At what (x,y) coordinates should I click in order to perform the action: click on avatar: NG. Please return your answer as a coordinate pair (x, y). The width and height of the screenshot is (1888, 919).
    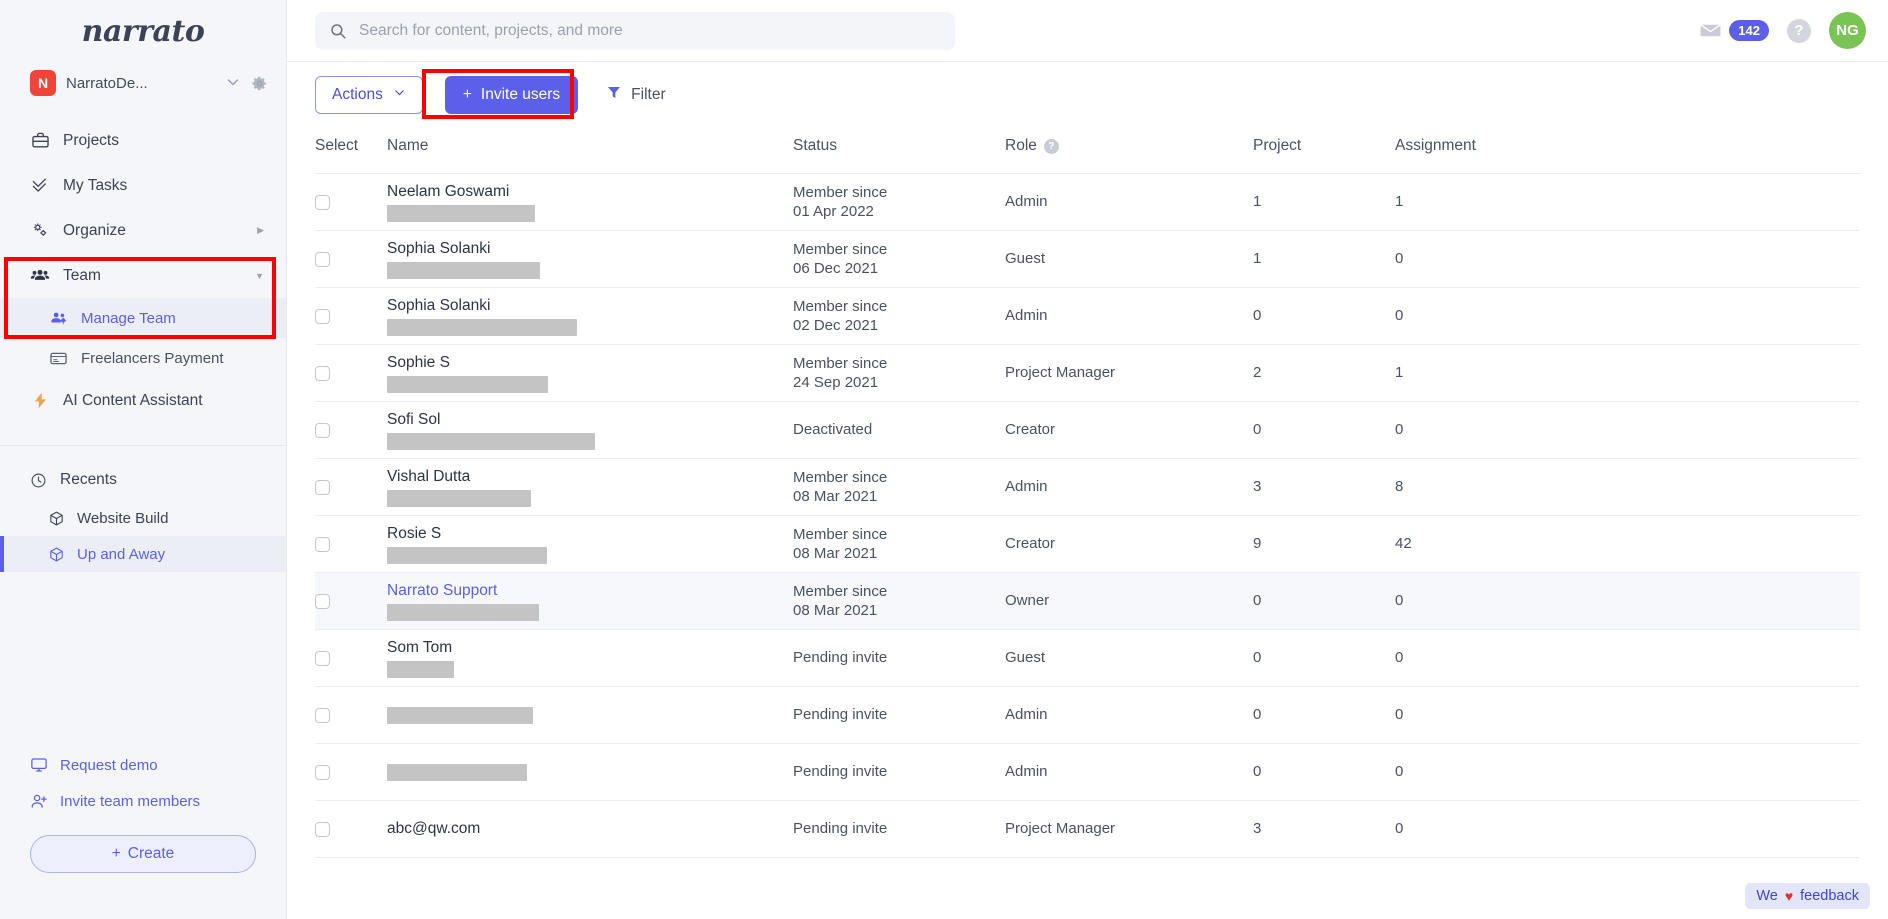
    Looking at the image, I should click on (1847, 30).